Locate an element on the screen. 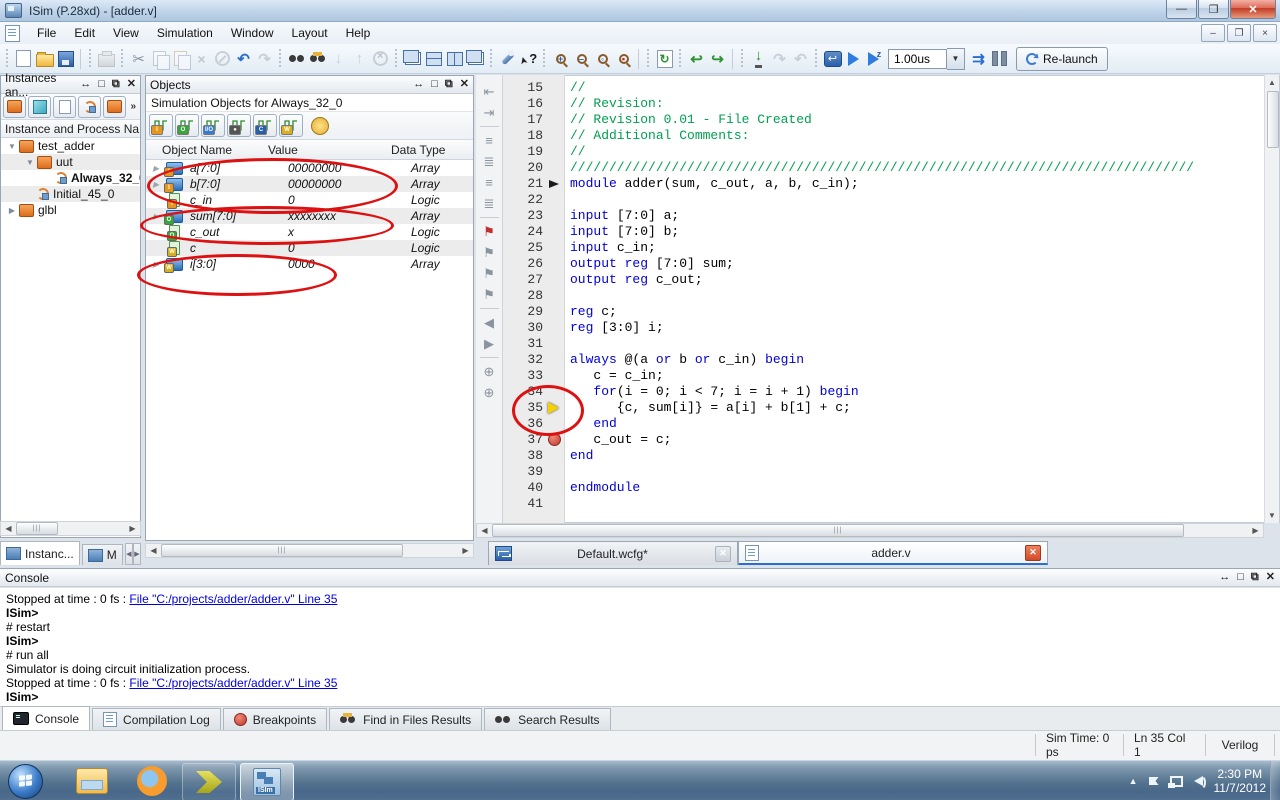 This screenshot has height=800, width=1280. step-over-button: ↷ is located at coordinates (779, 58).